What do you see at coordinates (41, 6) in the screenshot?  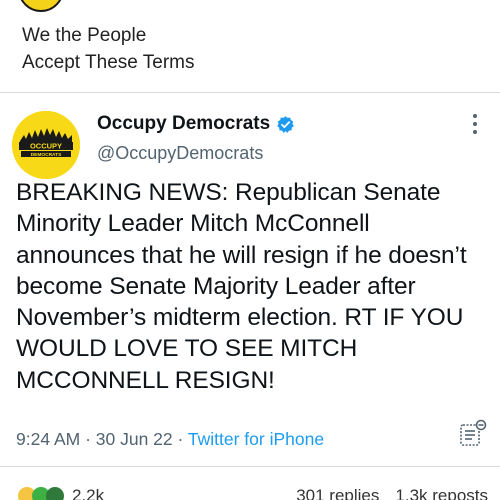 I see `previous-tweet-avatar` at bounding box center [41, 6].